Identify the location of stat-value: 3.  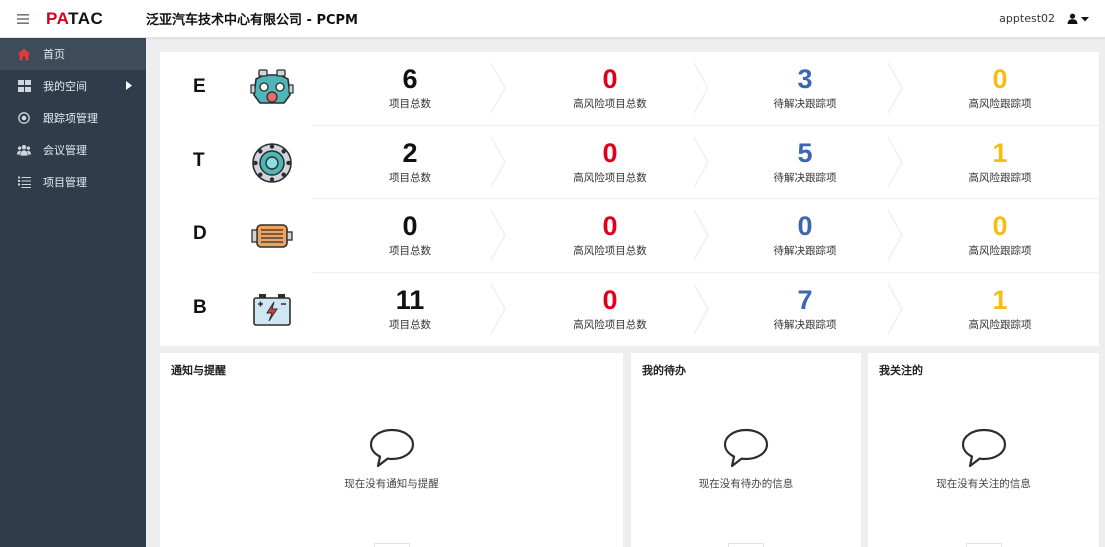
(805, 79).